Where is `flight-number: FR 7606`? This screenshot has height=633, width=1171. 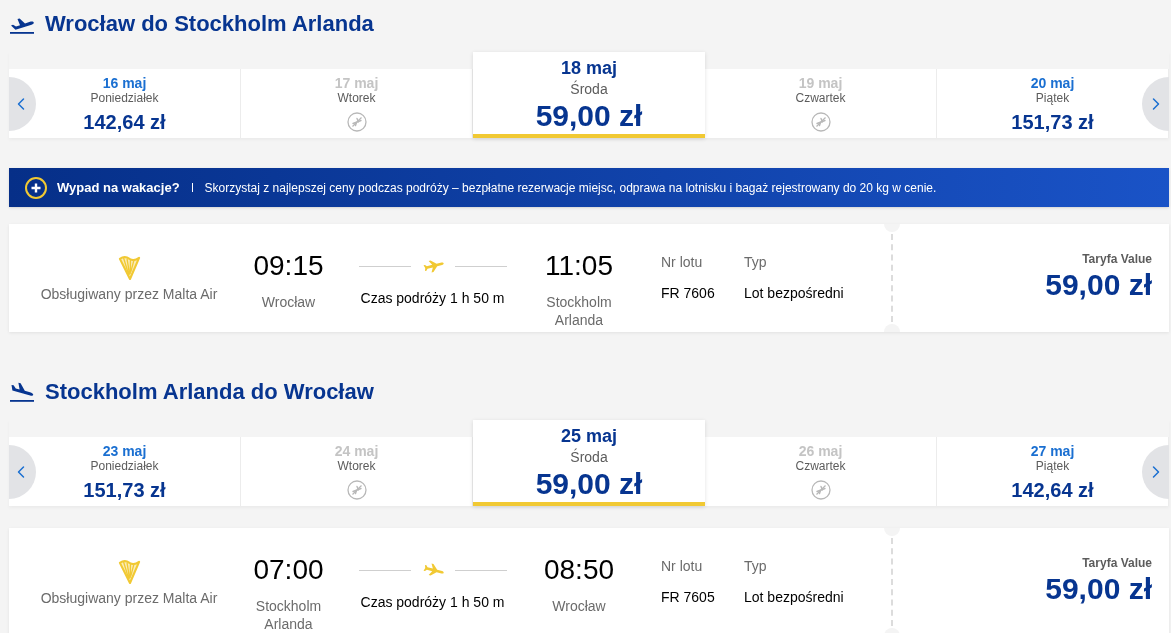 flight-number: FR 7606 is located at coordinates (688, 293).